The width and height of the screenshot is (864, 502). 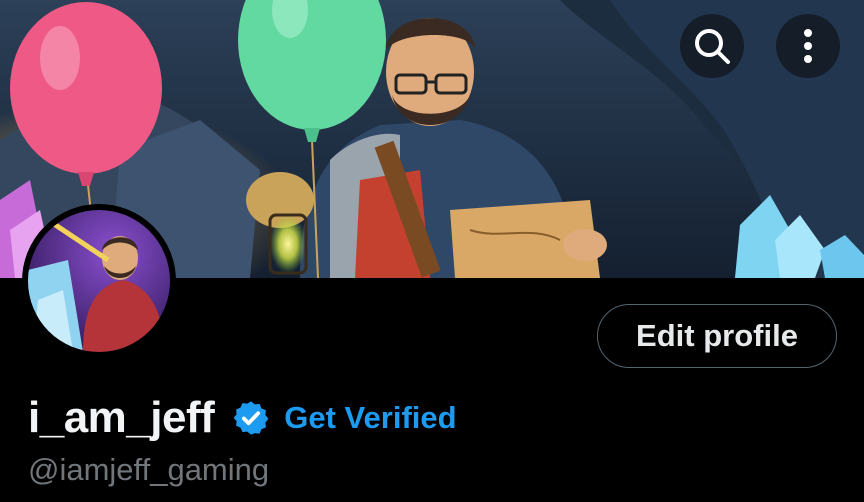 What do you see at coordinates (251, 418) in the screenshot?
I see `verified-badge-icon` at bounding box center [251, 418].